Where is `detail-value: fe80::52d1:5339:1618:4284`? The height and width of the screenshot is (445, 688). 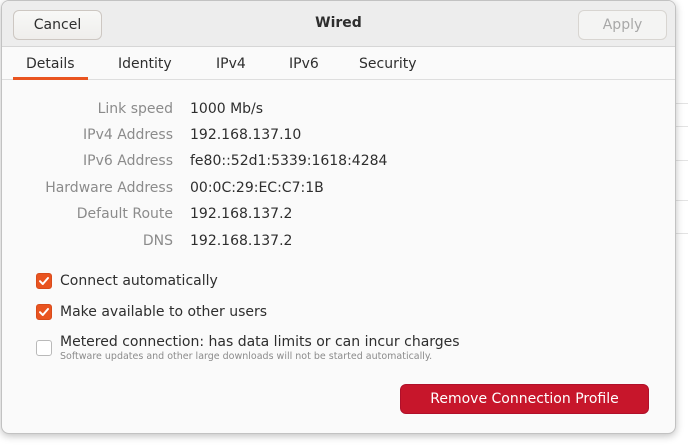 detail-value: fe80::52d1:5339:1618:4284 is located at coordinates (289, 161).